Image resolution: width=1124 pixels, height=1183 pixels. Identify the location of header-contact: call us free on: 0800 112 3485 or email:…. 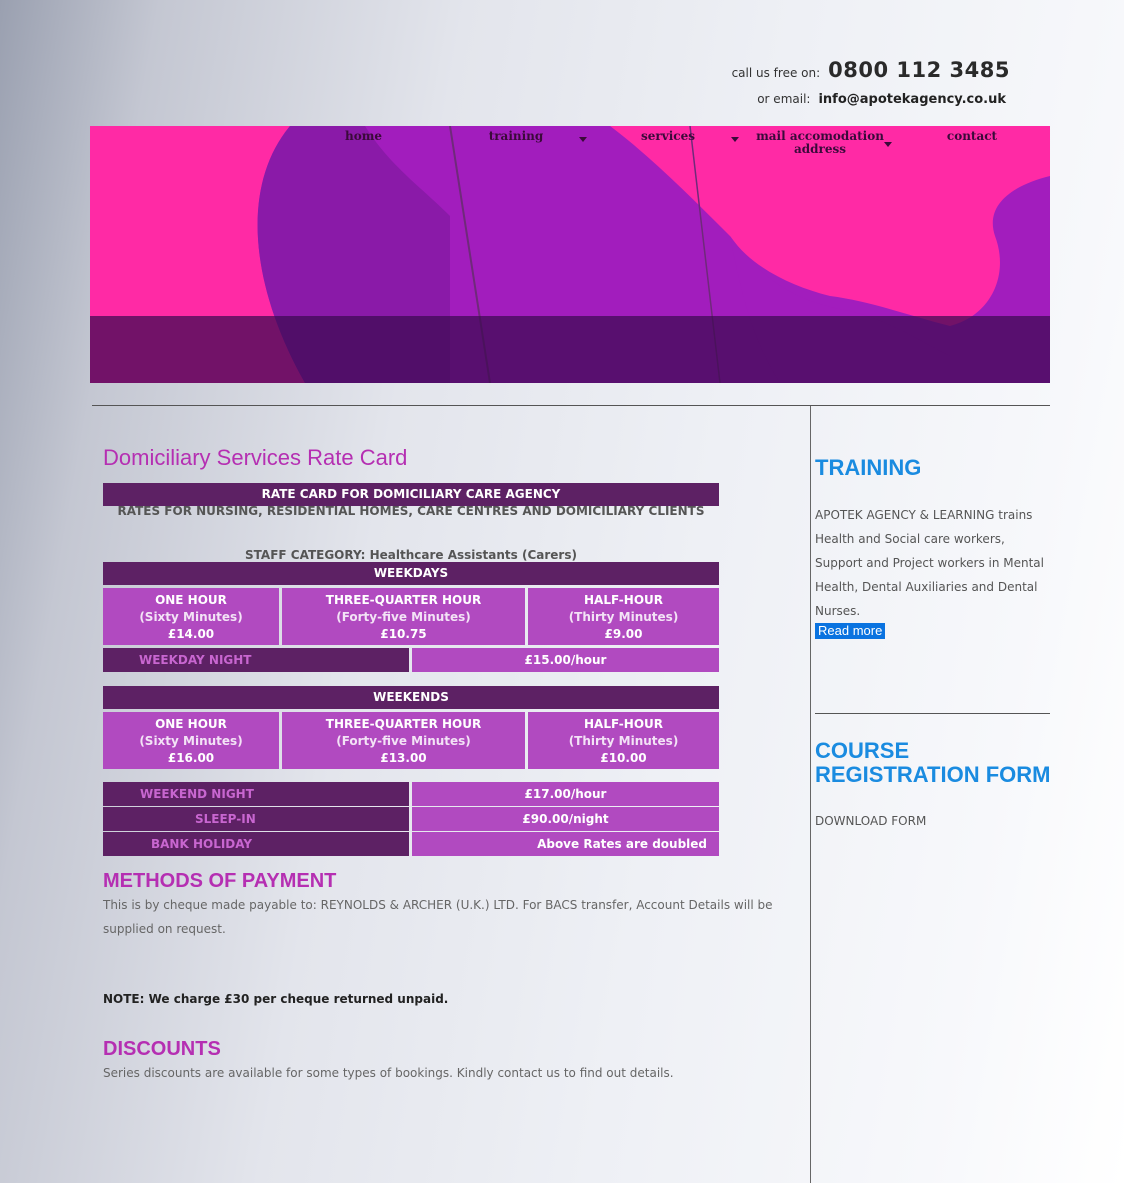
(871, 82).